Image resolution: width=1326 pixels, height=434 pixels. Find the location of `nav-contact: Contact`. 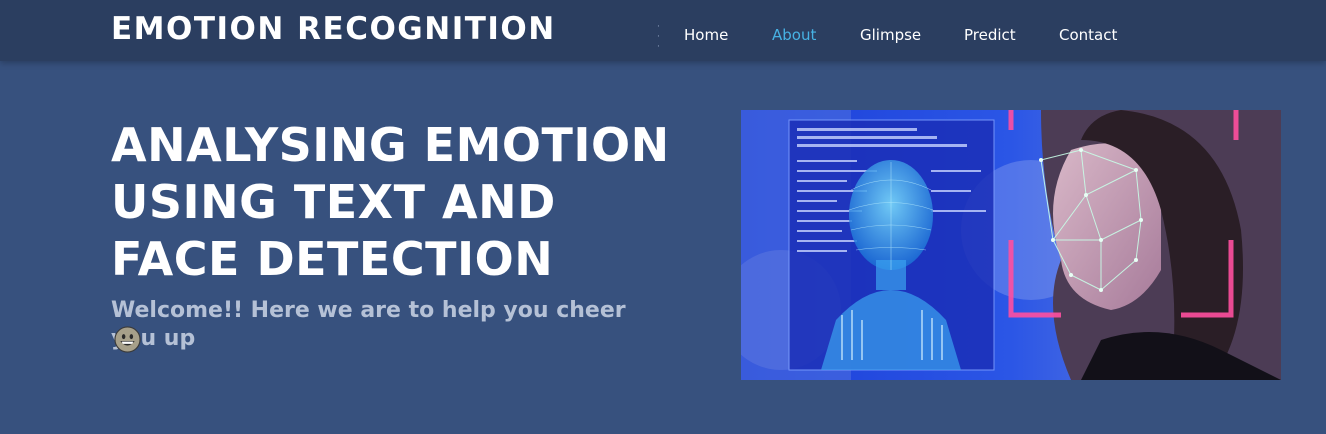

nav-contact: Contact is located at coordinates (1088, 35).